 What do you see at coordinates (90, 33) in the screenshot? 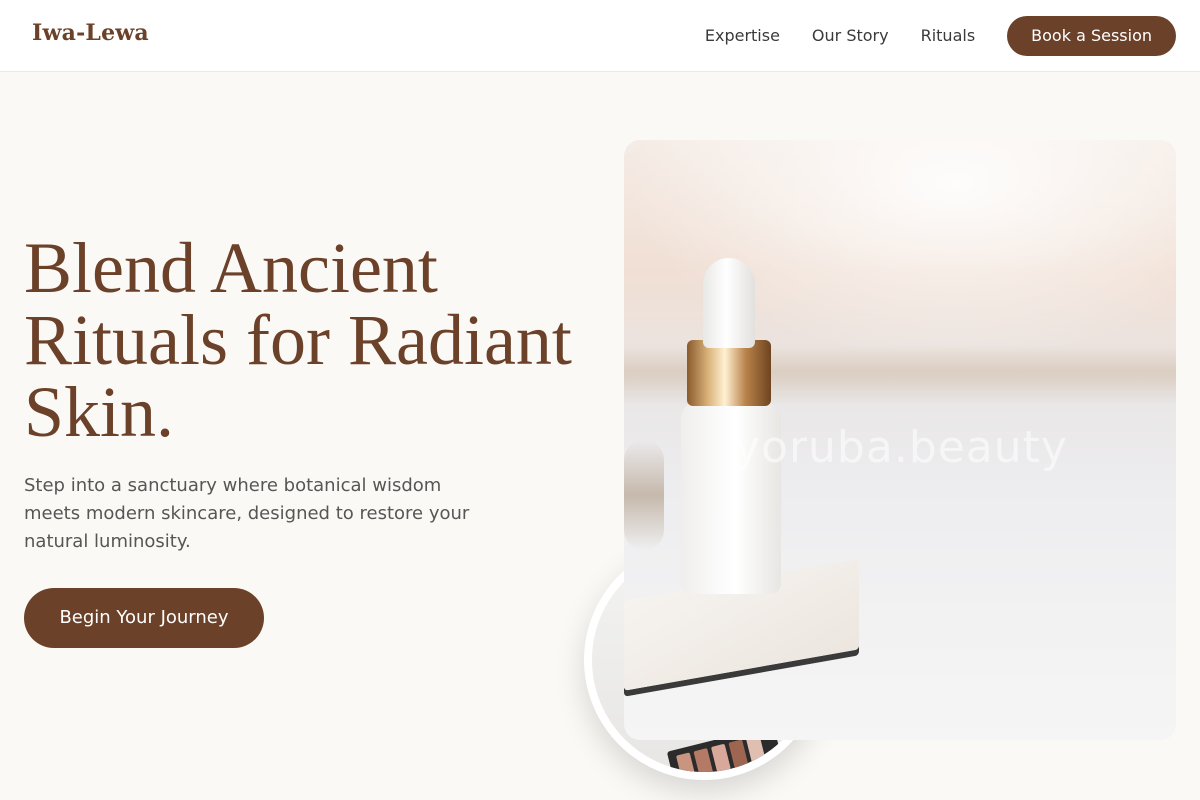
I see `brand-logo: Iwa-Lewa` at bounding box center [90, 33].